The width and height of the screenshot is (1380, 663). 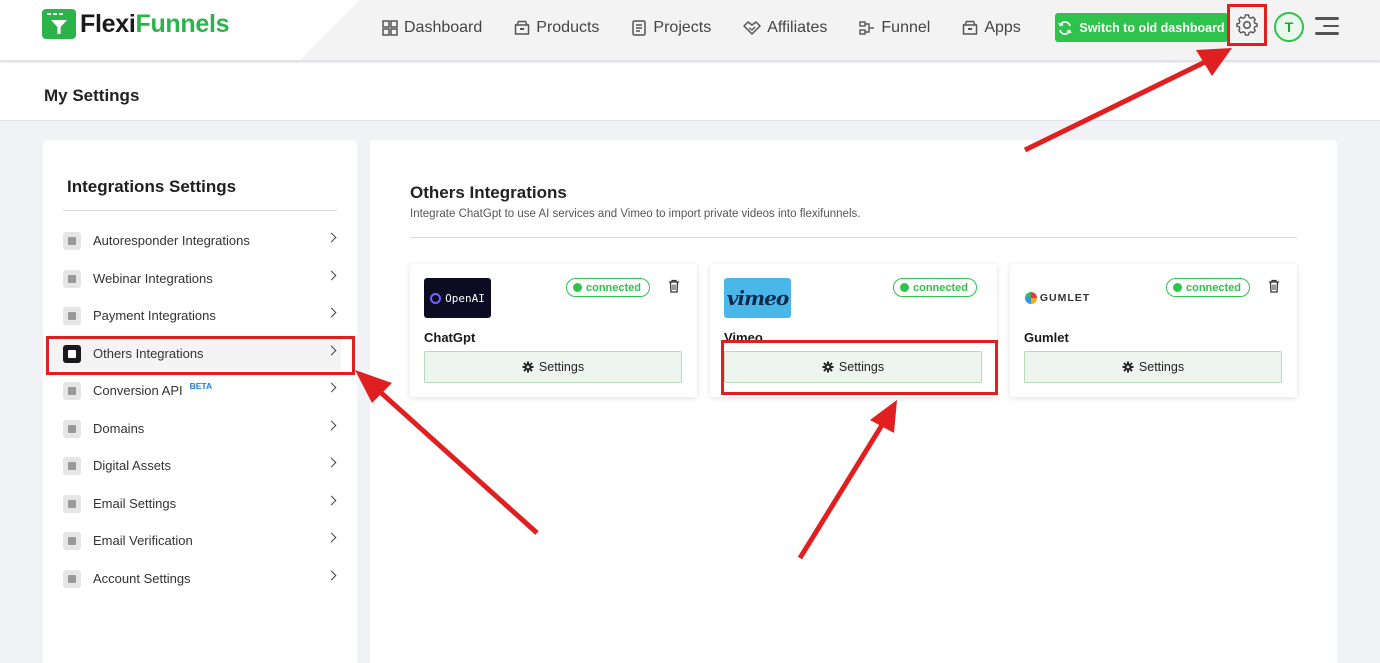 I want to click on nav-affiliates: Affiliates, so click(x=785, y=28).